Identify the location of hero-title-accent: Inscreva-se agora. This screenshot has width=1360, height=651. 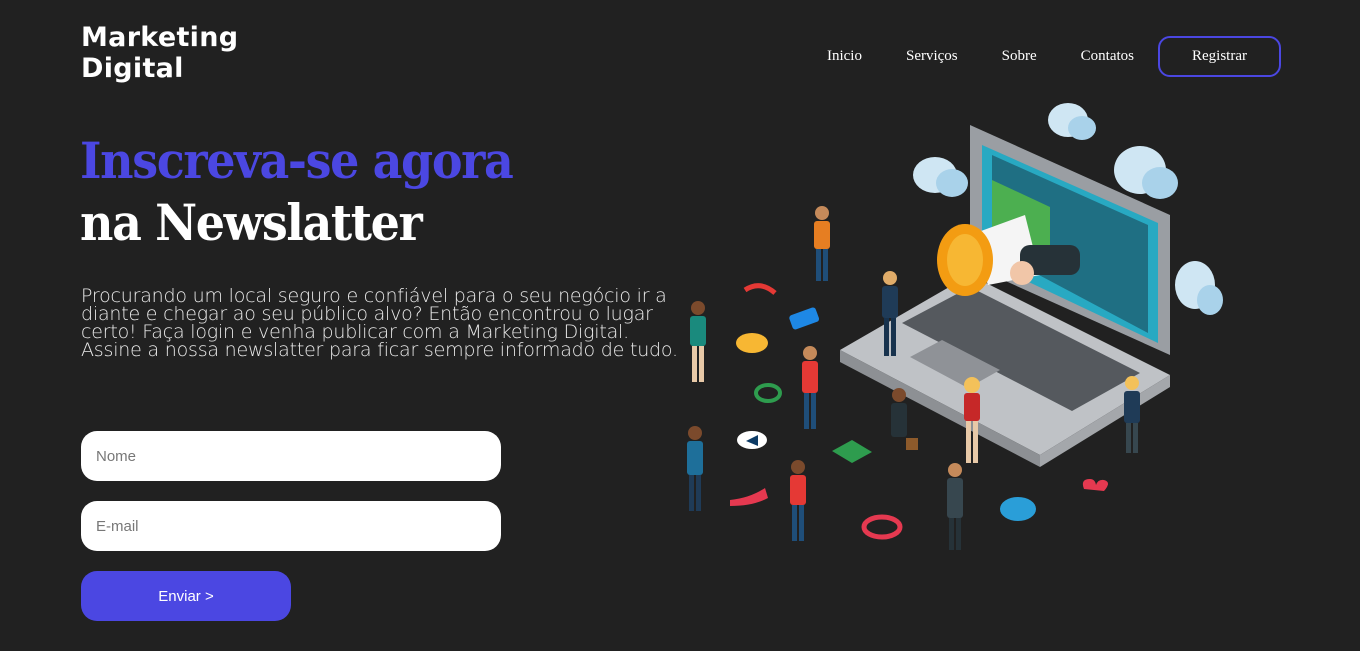
(297, 160).